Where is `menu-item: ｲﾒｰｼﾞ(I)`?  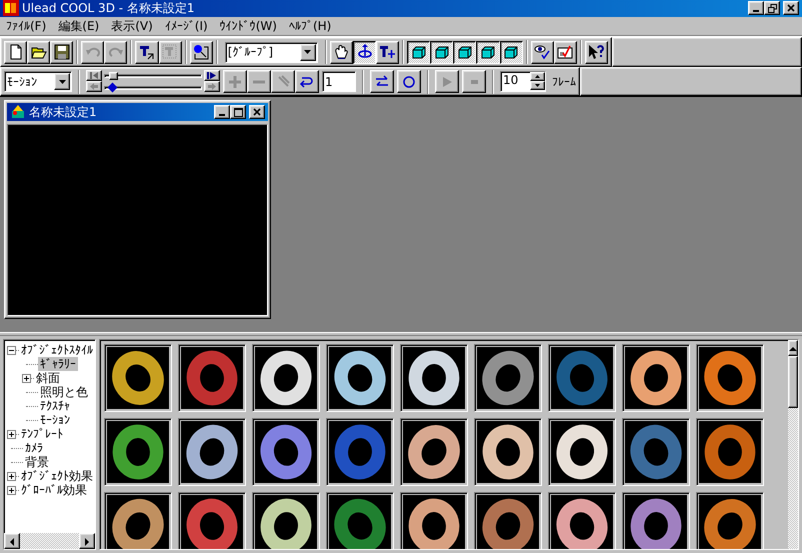 menu-item: ｲﾒｰｼﾞ(I) is located at coordinates (186, 26).